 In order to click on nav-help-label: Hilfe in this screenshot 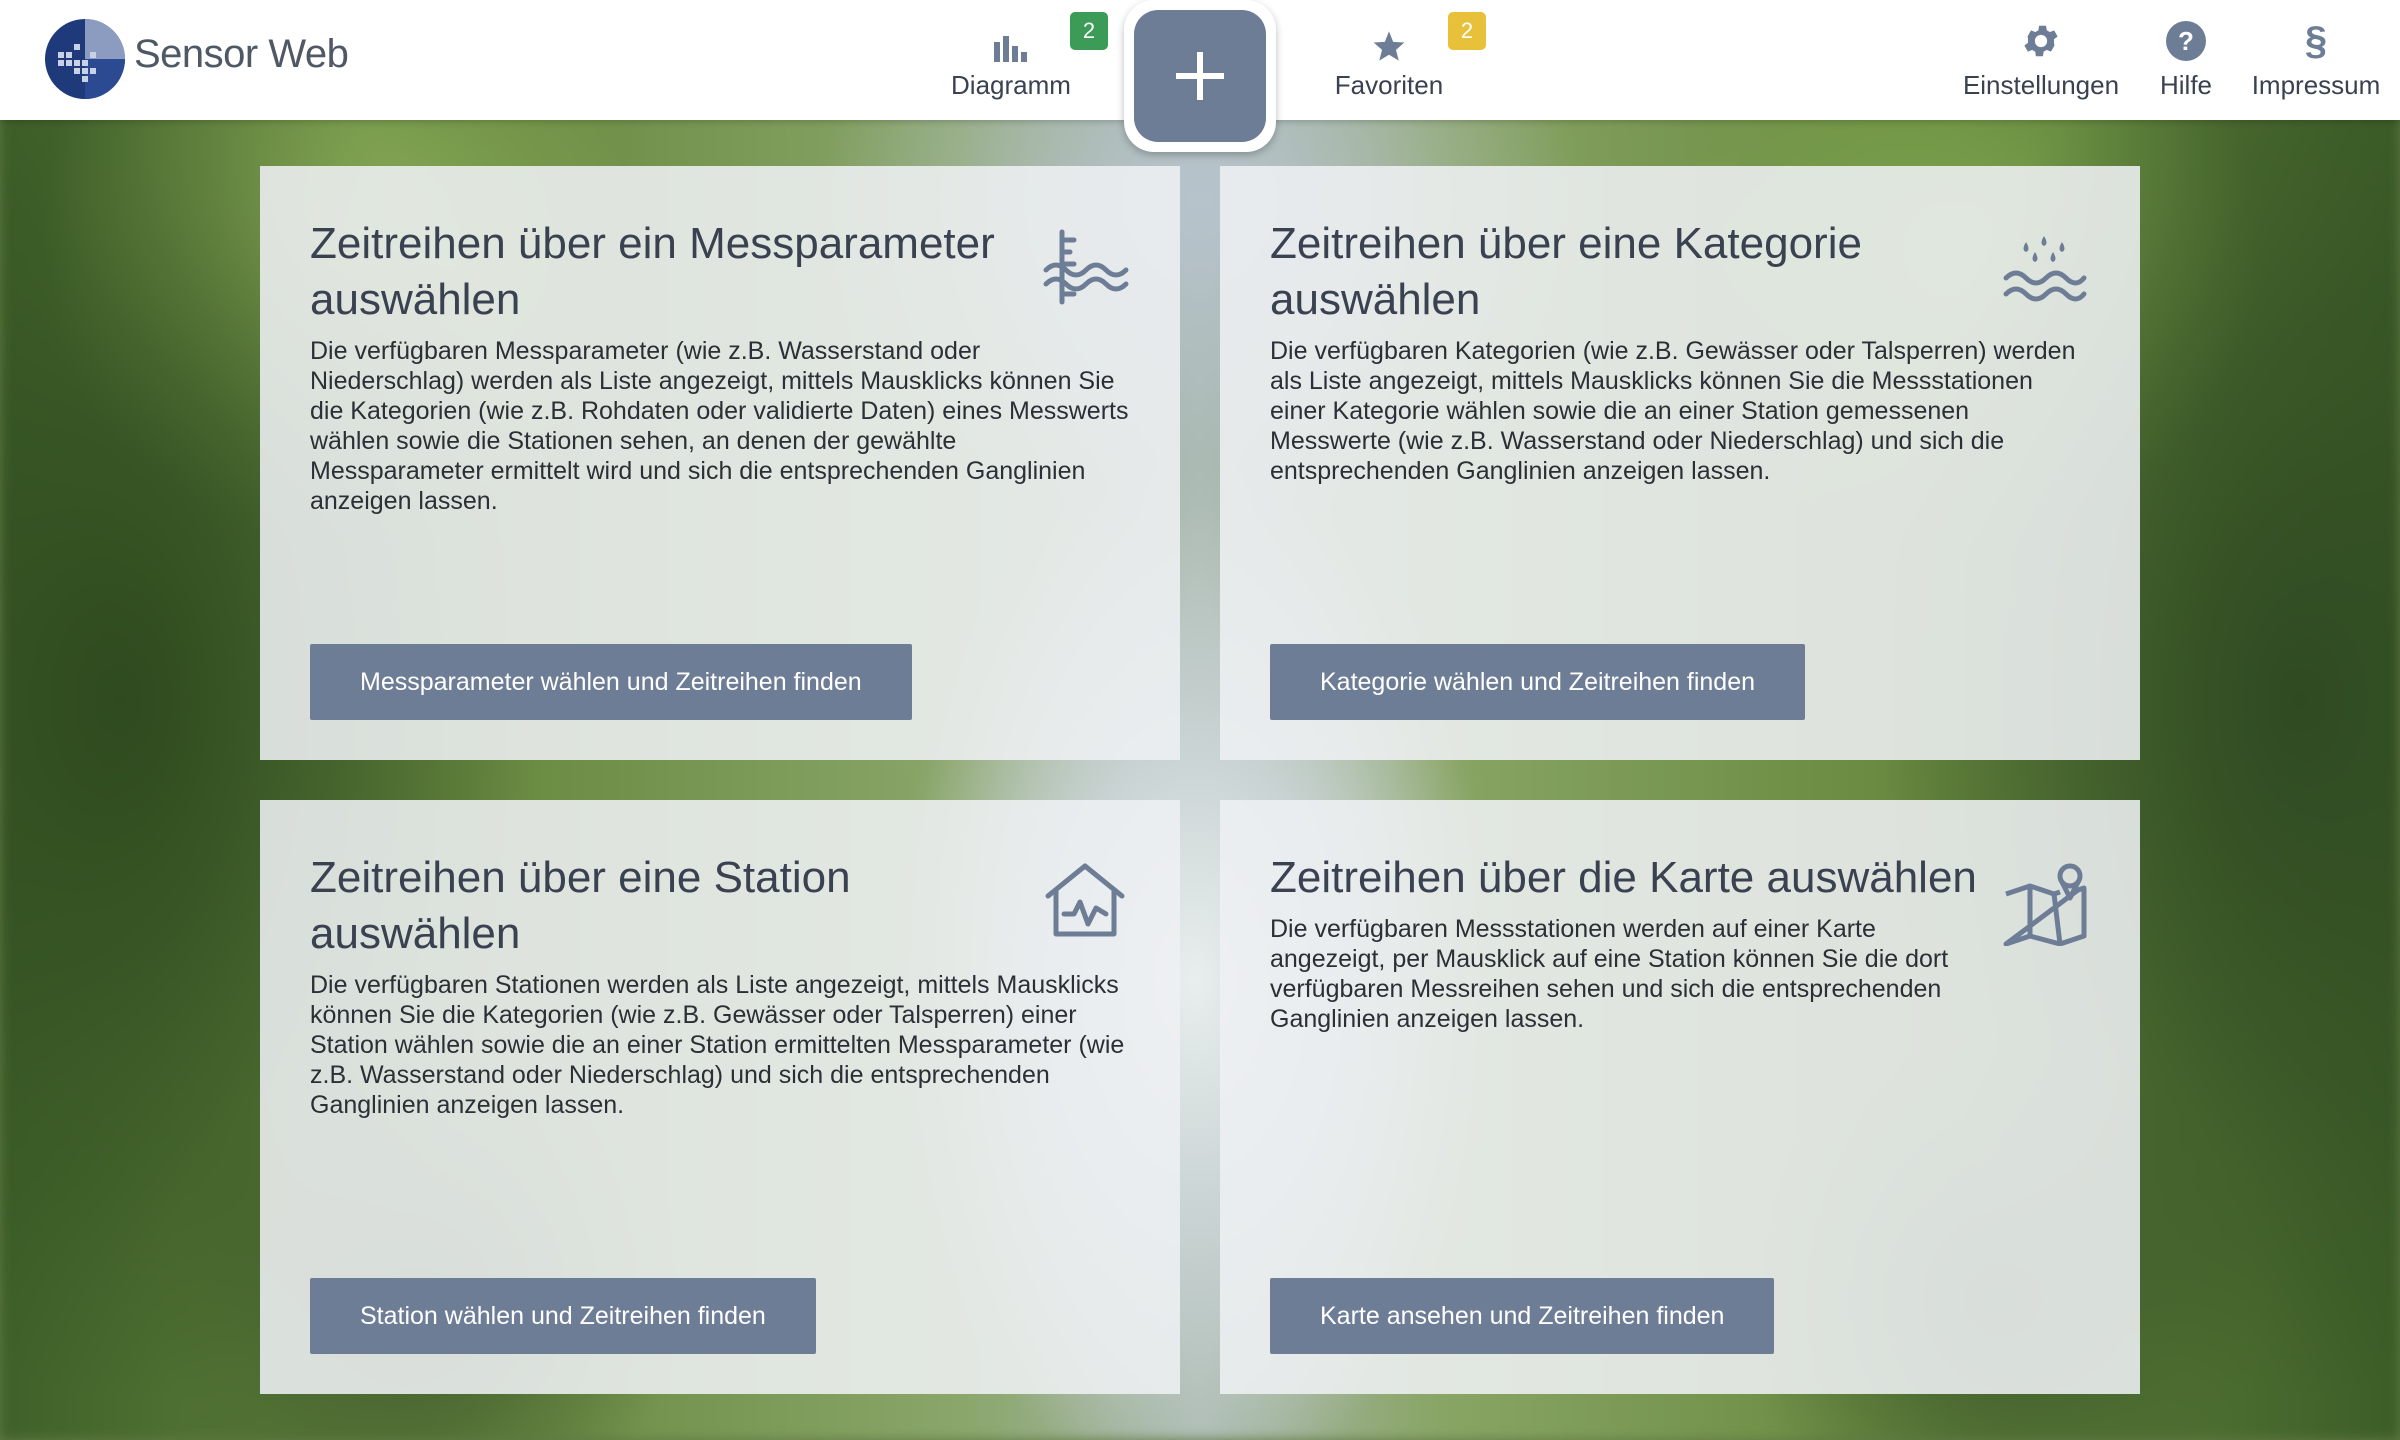, I will do `click(2185, 85)`.